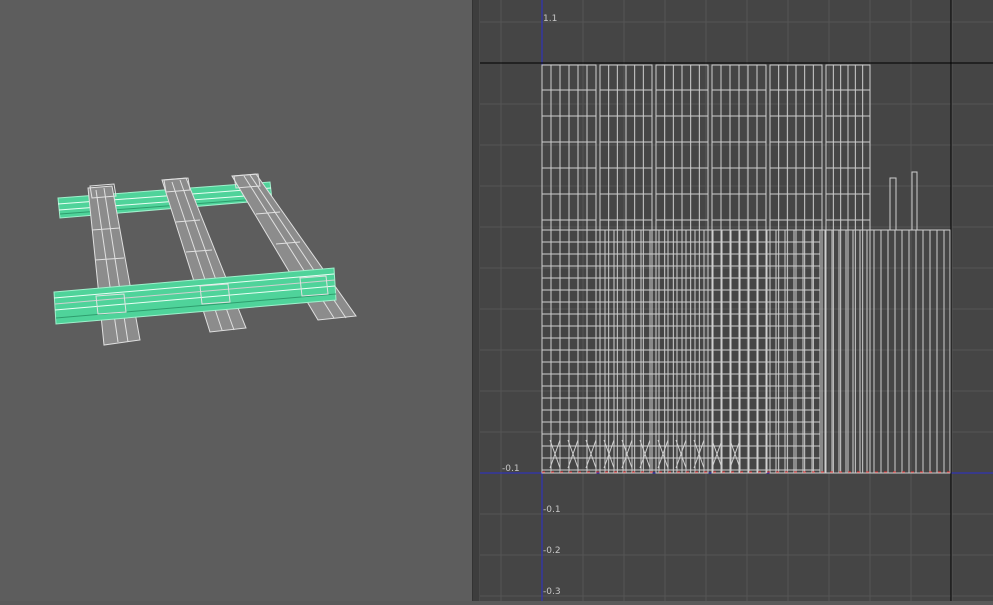 This screenshot has width=993, height=605. I want to click on v-label-neg-0-1: -0.1, so click(552, 510).